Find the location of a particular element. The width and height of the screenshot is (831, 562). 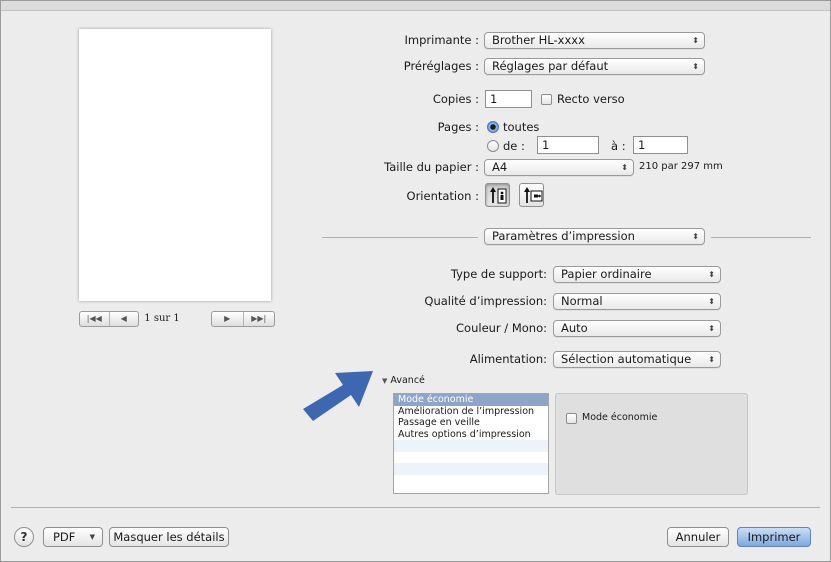

pdf-label: PDF is located at coordinates (64, 537).